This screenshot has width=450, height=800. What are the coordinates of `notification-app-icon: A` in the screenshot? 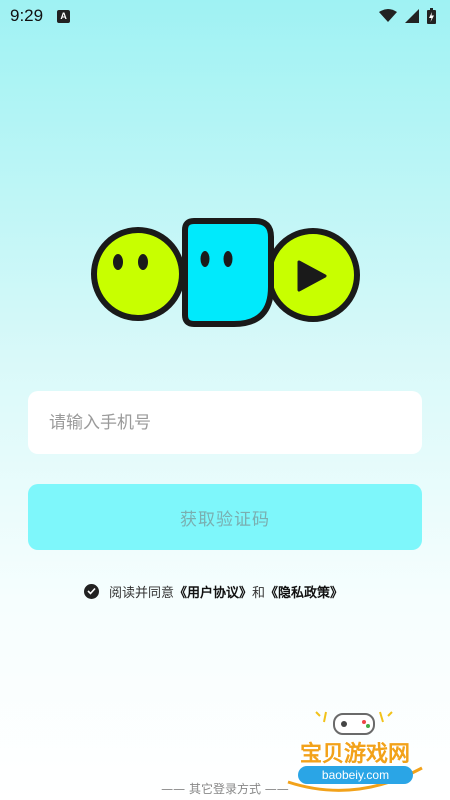 It's located at (64, 16).